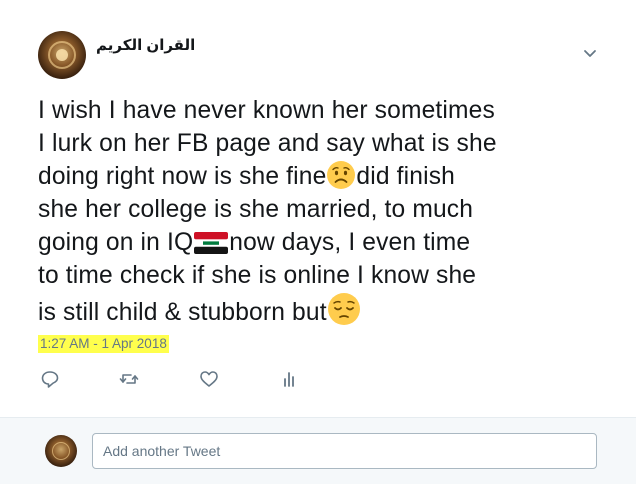 Image resolution: width=636 pixels, height=484 pixels. I want to click on tweet-timestamp: 1:27 AM - 1 Apr 2018, so click(103, 344).